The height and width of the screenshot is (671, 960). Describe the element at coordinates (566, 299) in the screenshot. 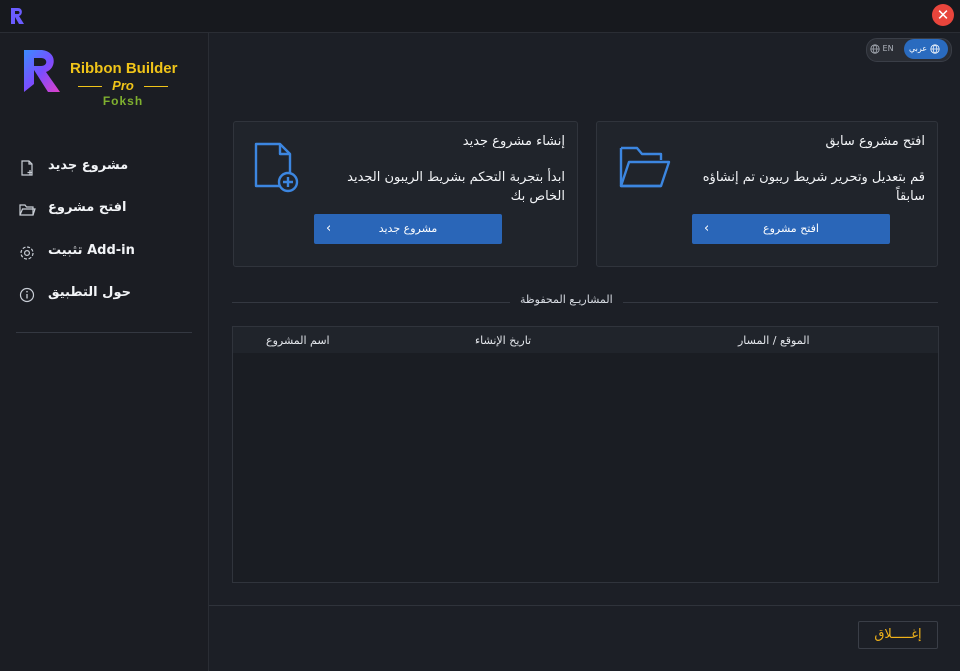

I see `saved-projects-title: المشاريـع المحفوظة` at that location.